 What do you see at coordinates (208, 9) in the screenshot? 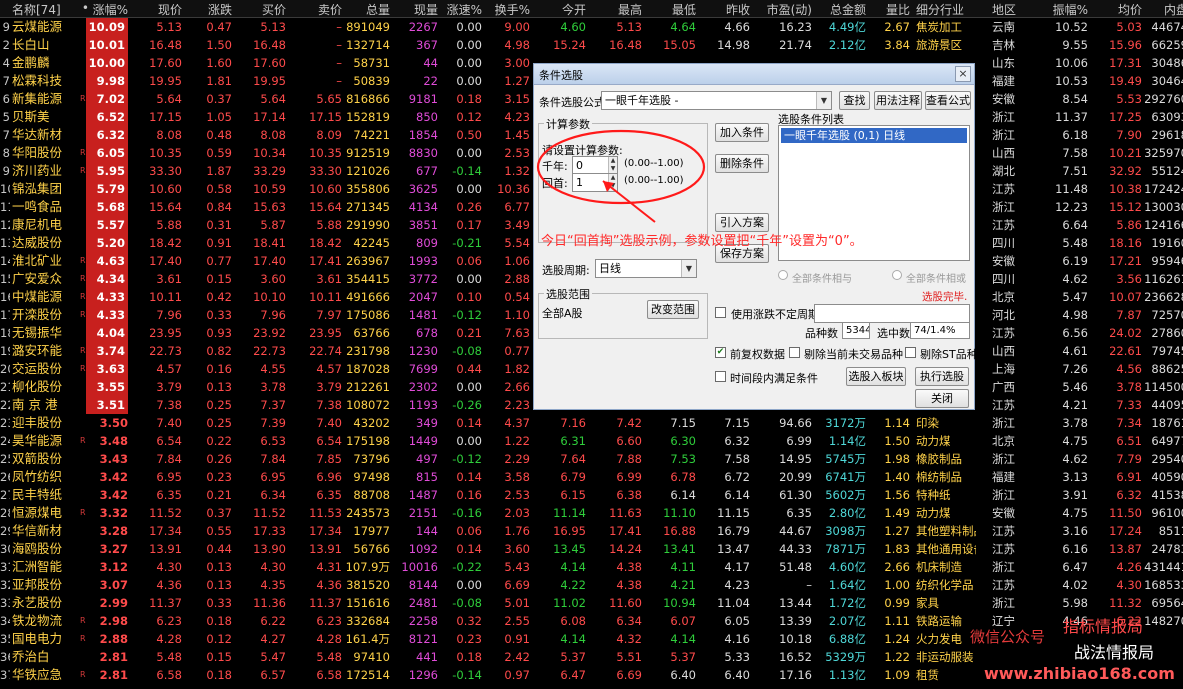
I see `column-header-4: 涨跌` at bounding box center [208, 9].